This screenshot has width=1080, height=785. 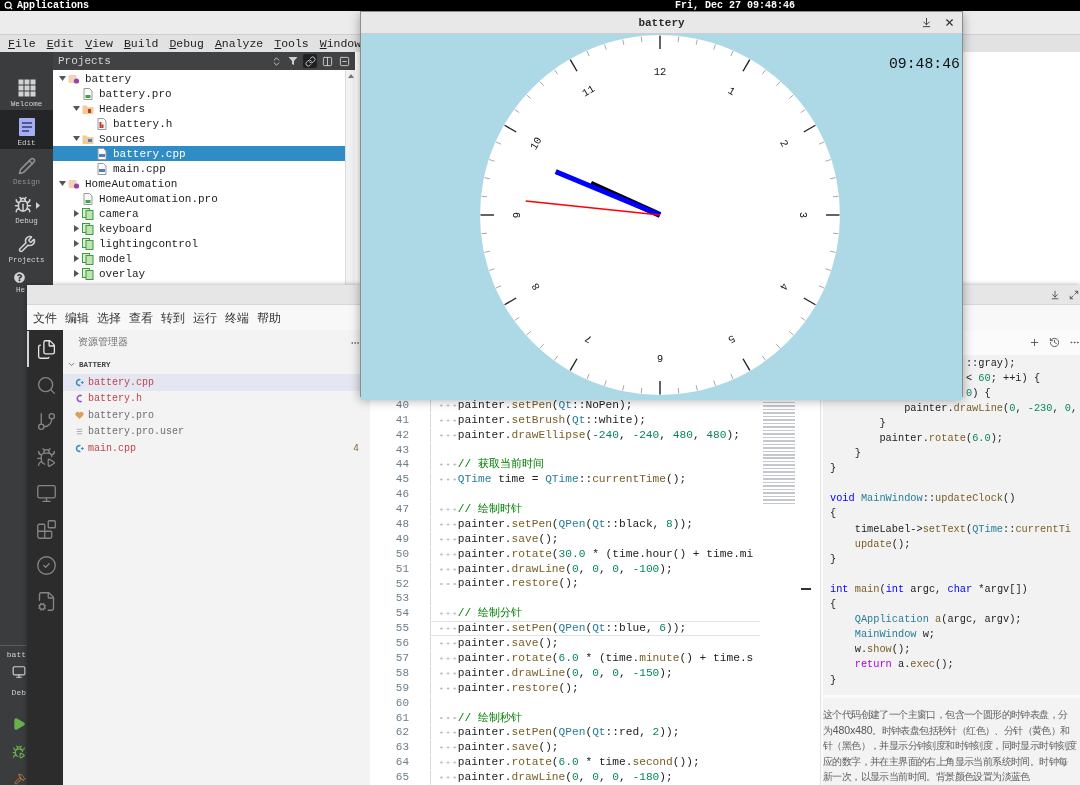 I want to click on explorer-entry: main.cpp 4, so click(x=211, y=448).